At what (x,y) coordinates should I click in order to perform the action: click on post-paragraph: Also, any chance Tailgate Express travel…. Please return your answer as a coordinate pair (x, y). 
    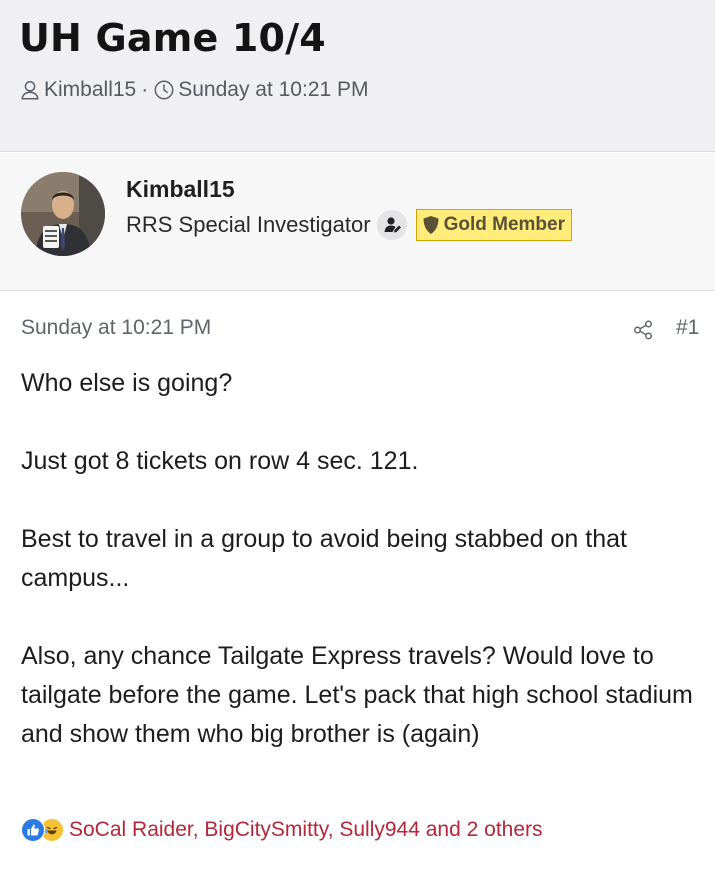
    Looking at the image, I should click on (357, 695).